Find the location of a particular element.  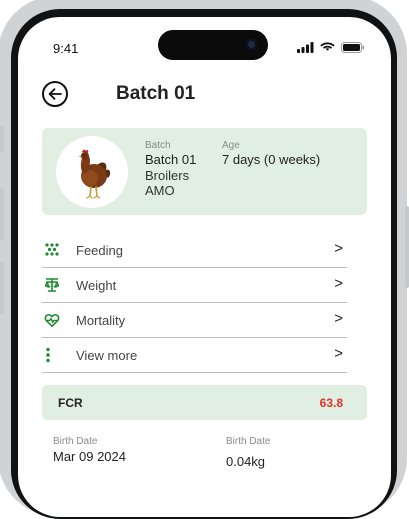

batch-label: Batch is located at coordinates (158, 145).